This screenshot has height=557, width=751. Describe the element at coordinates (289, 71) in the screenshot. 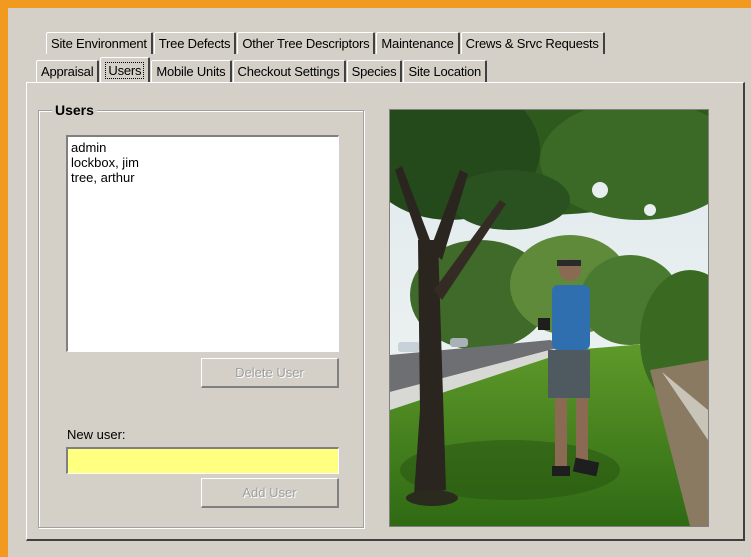

I see `tab-checkout-settings: Checkout Settings` at that location.